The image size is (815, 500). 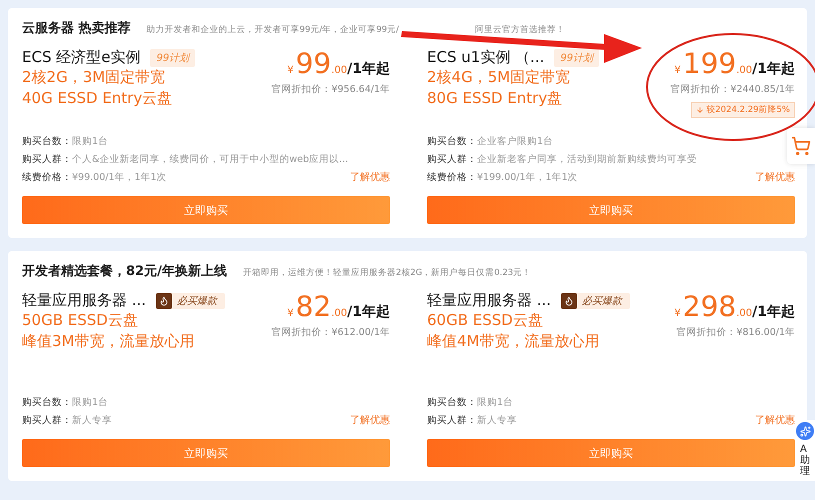 I want to click on section-subtitle: 开箱即用，运维方便！轻量应用服务器2核2G，新用户每日仅需0.23元！, so click(x=387, y=273).